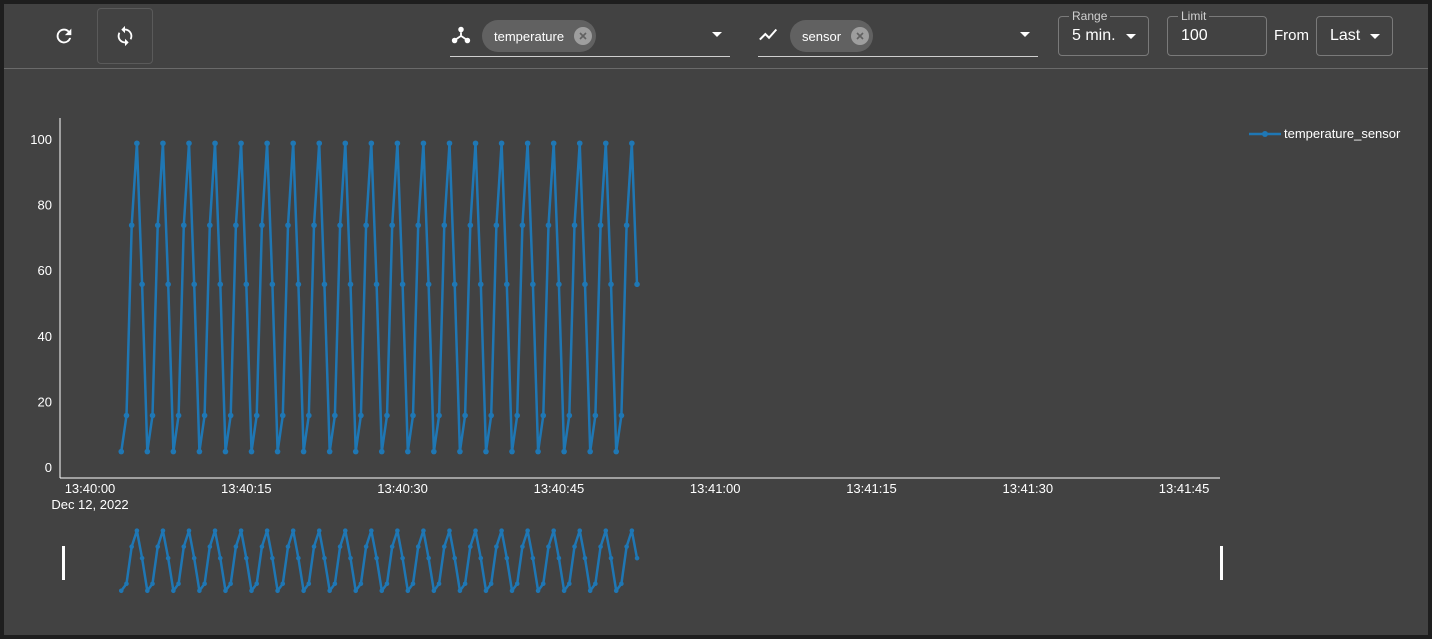  Describe the element at coordinates (559, 488) in the screenshot. I see `x-tick-label: 13:40:45` at that location.